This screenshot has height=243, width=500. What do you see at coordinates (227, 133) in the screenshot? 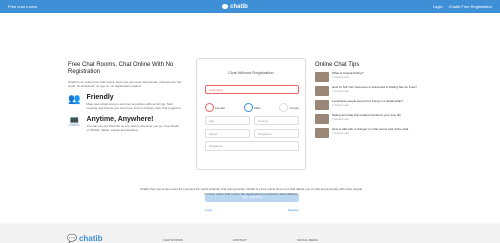
I see `state-select: Select` at bounding box center [227, 133].